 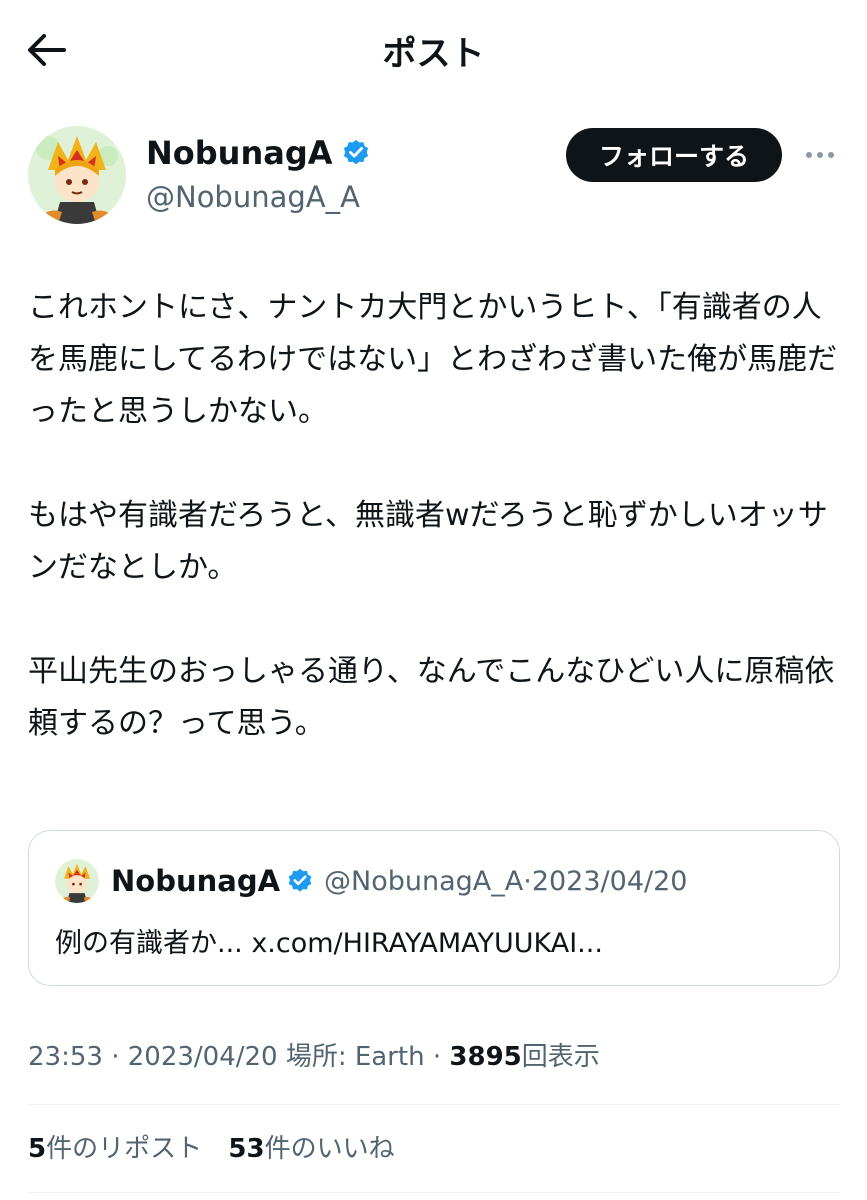 What do you see at coordinates (246, 1149) in the screenshot?
I see `likes-count: 53` at bounding box center [246, 1149].